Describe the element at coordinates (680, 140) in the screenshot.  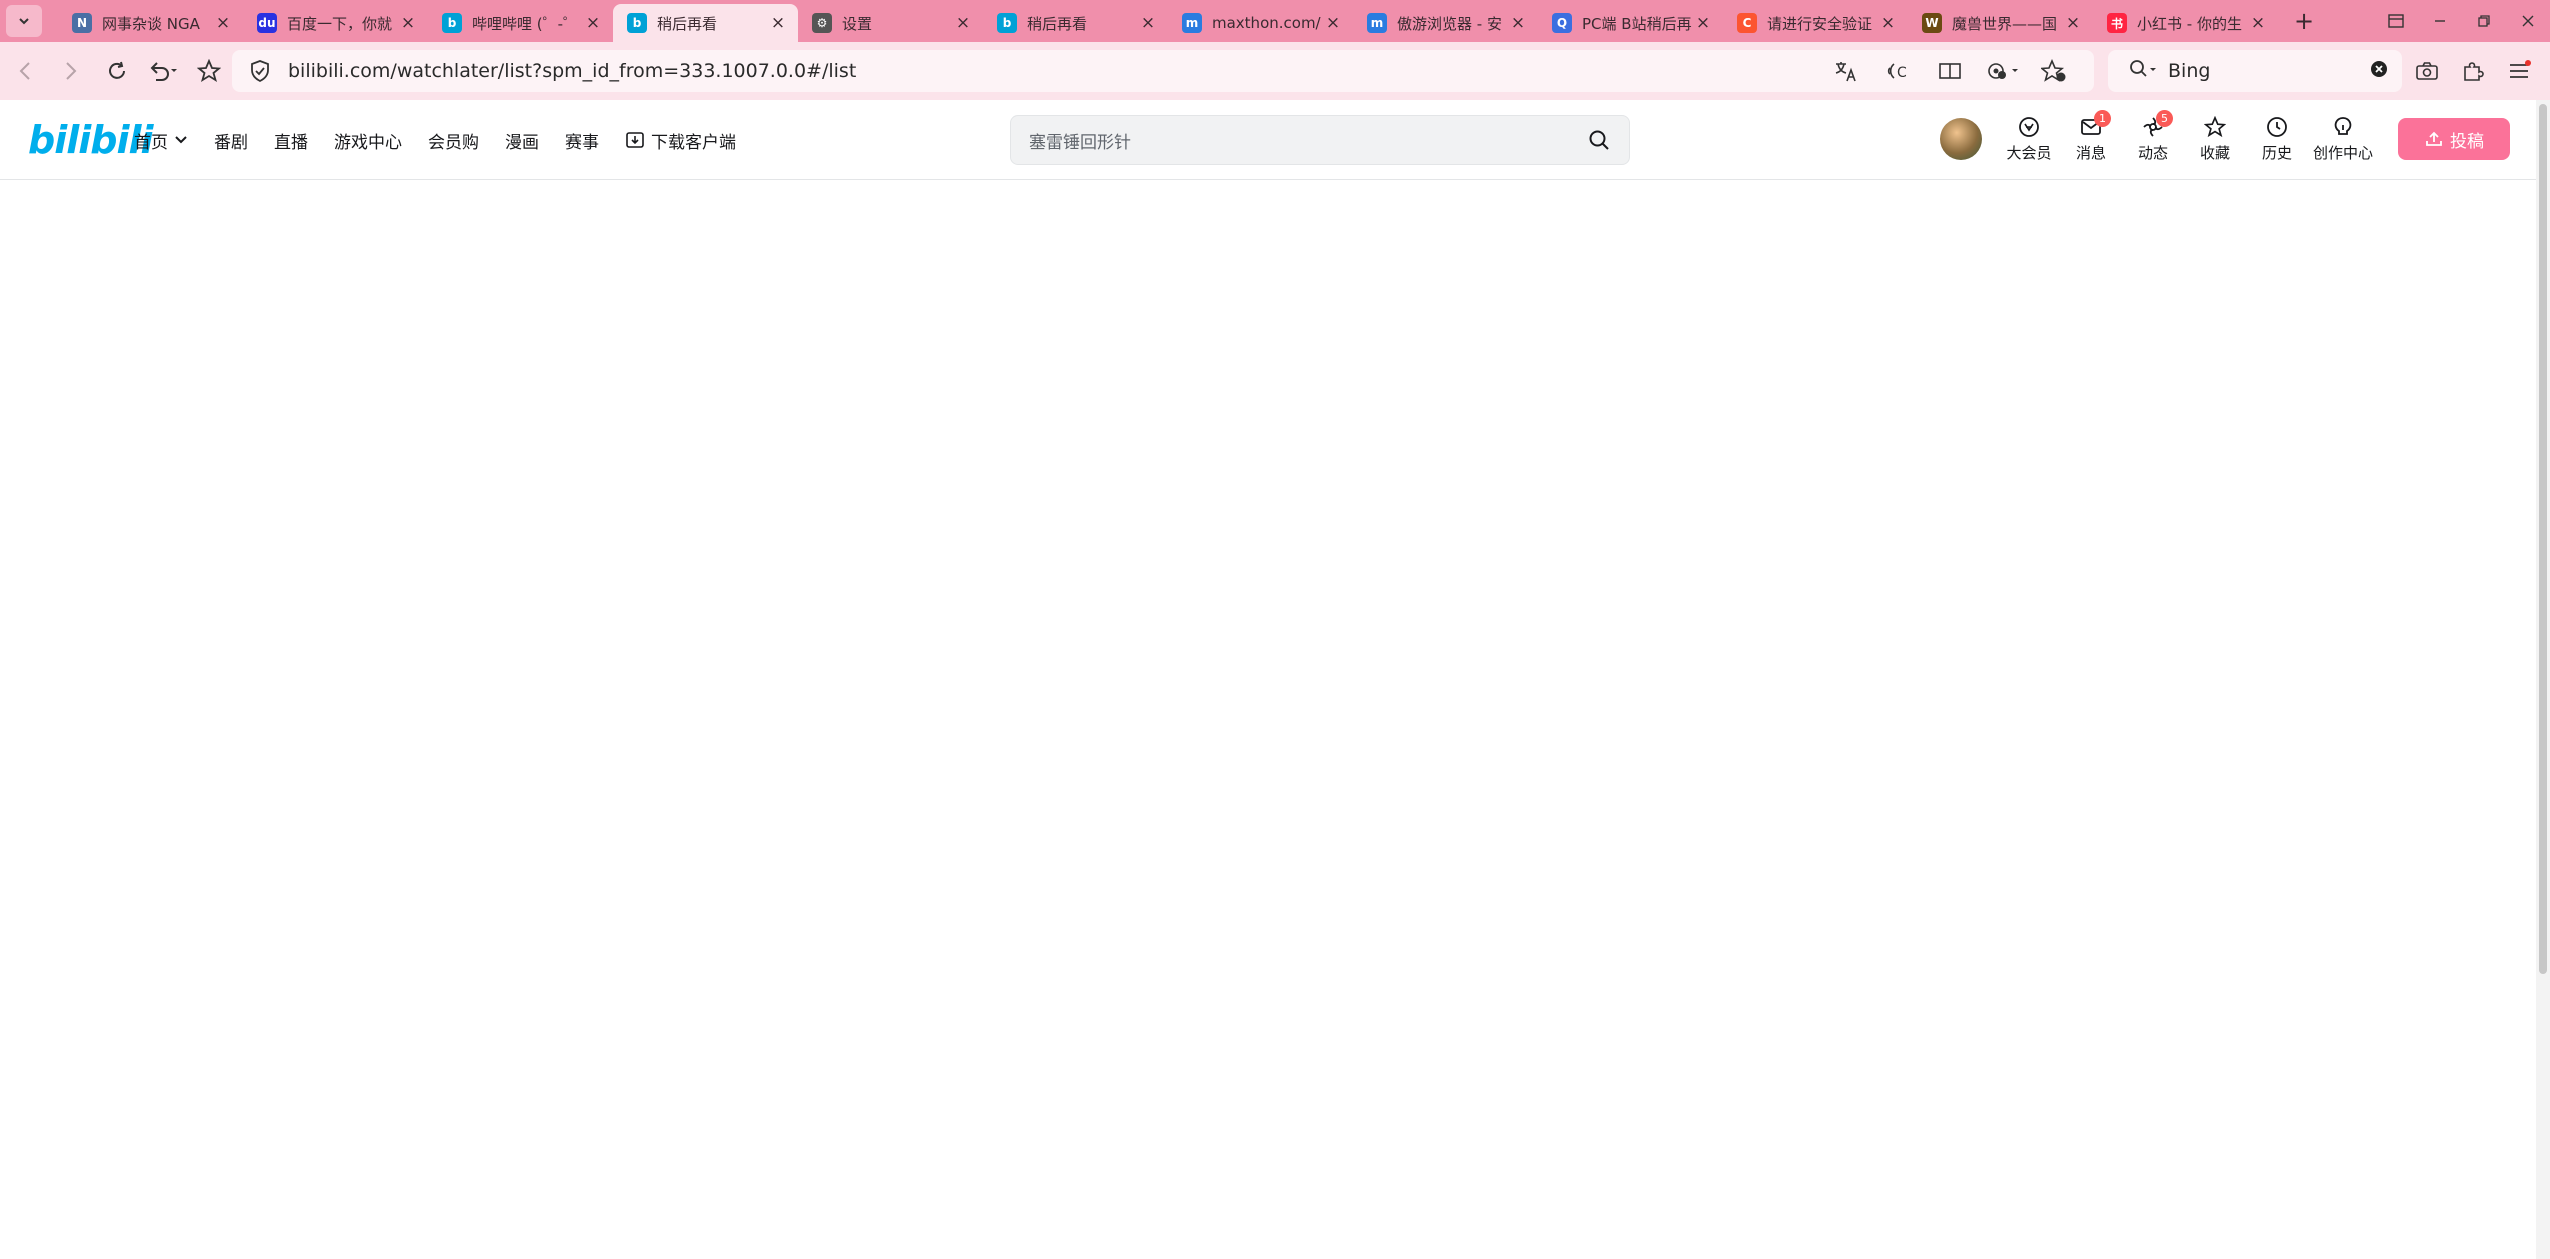
I see `nav-item-download-client: 下载客户端` at that location.